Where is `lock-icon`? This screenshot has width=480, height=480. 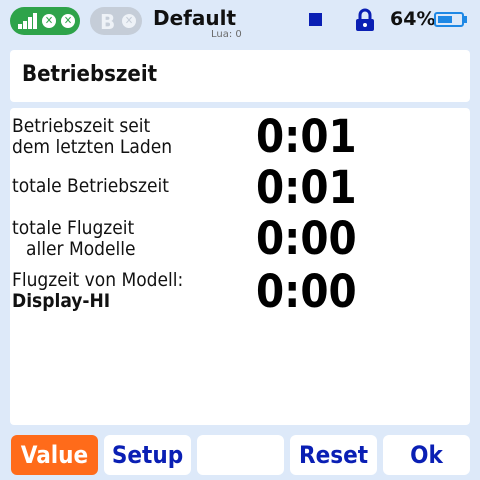 lock-icon is located at coordinates (365, 19).